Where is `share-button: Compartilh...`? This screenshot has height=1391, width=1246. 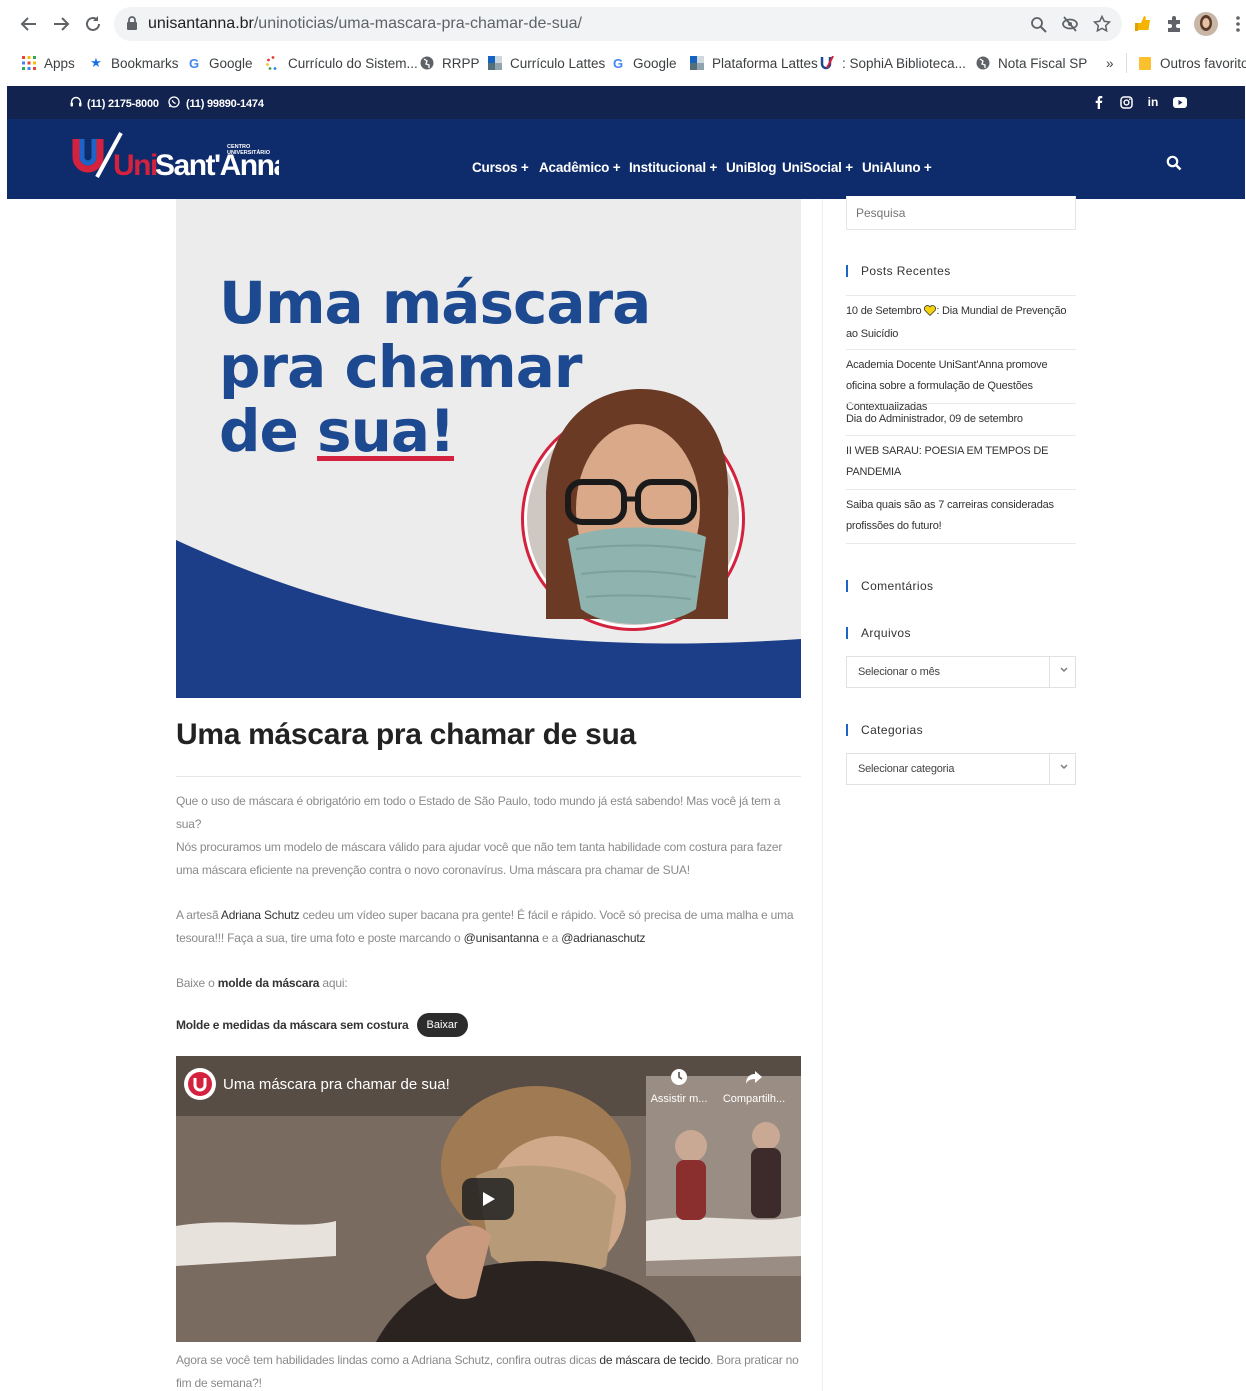
share-button: Compartilh... is located at coordinates (754, 1086).